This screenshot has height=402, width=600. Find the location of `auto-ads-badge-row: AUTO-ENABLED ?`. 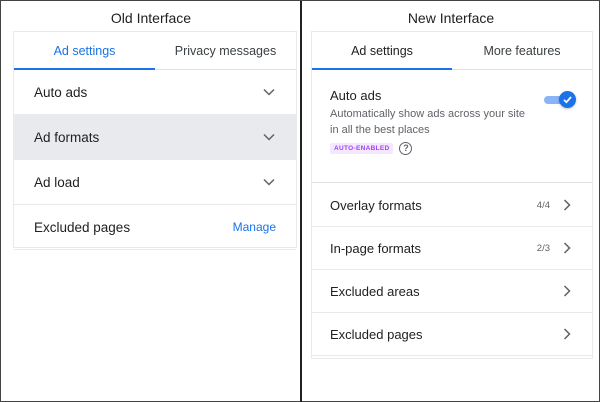

auto-ads-badge-row: AUTO-ENABLED ? is located at coordinates (452, 148).